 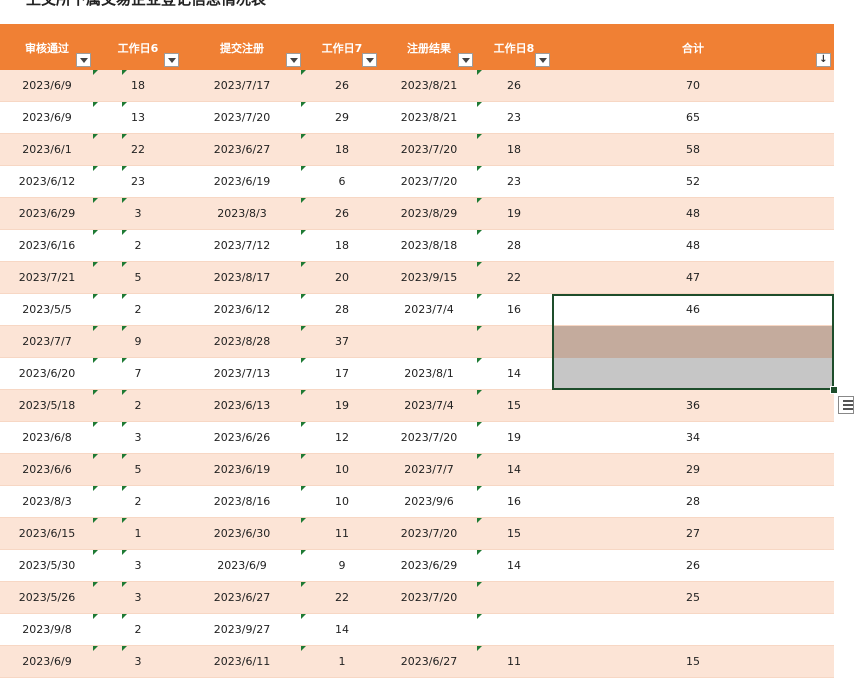 I want to click on filter-approved-button, so click(x=83, y=60).